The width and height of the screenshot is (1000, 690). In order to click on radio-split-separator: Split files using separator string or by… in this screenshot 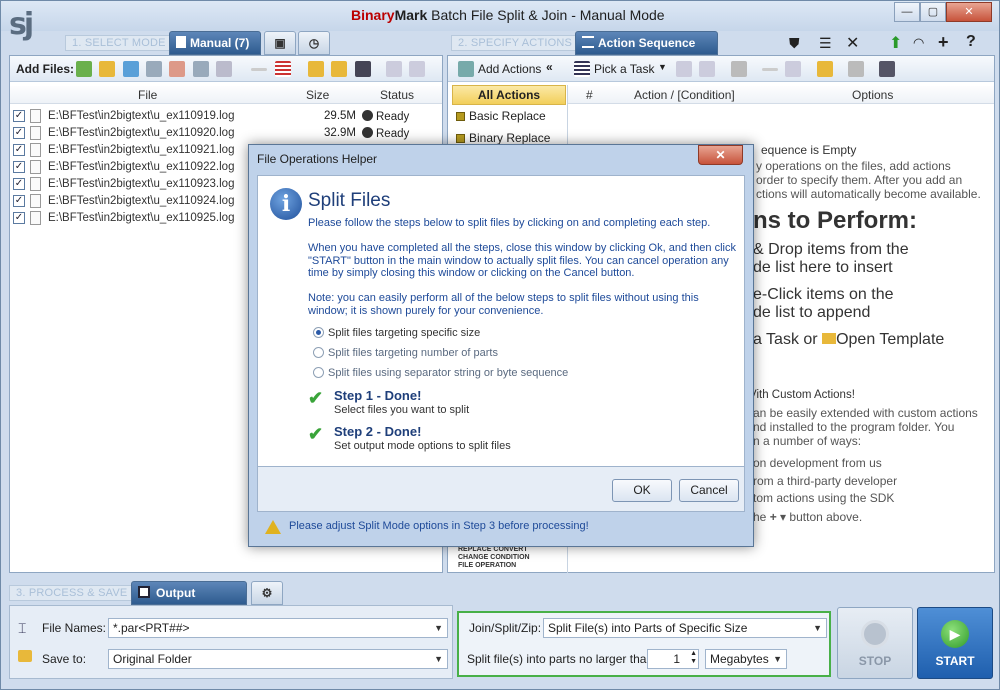, I will do `click(440, 373)`.